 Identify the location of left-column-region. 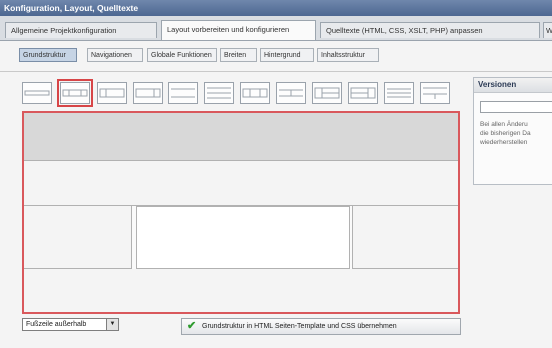
(78, 237).